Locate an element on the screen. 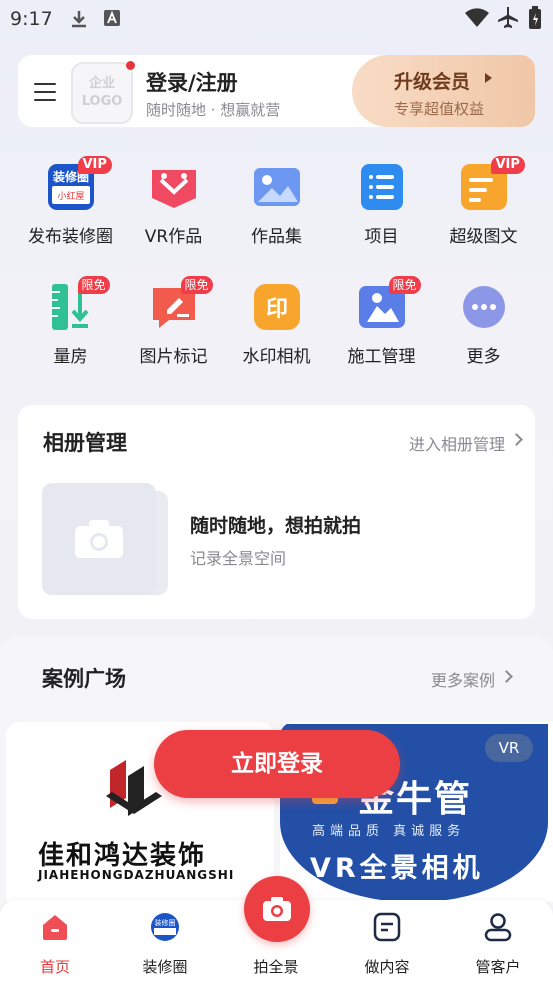 Image resolution: width=553 pixels, height=984 pixels. grid-label: 发布装修圈 is located at coordinates (70, 237).